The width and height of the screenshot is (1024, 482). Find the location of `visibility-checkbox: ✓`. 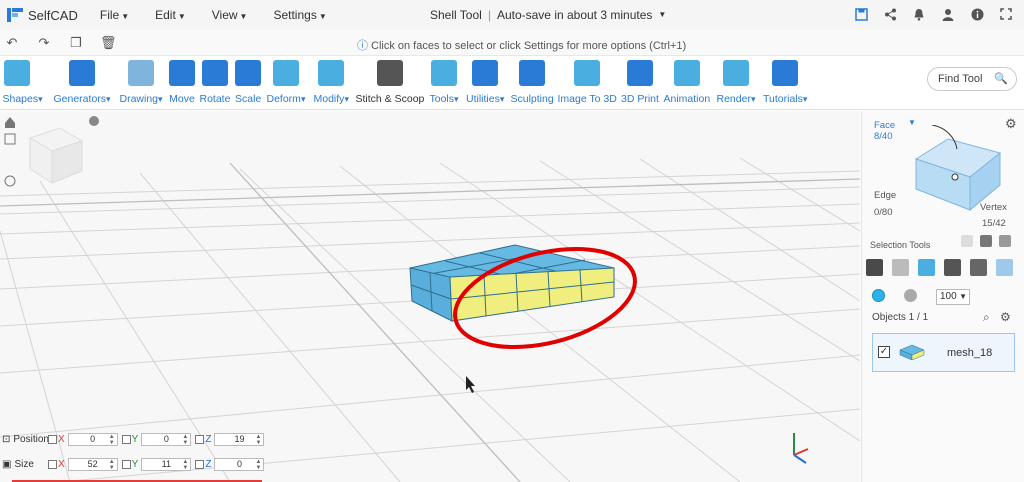

visibility-checkbox: ✓ is located at coordinates (884, 352).